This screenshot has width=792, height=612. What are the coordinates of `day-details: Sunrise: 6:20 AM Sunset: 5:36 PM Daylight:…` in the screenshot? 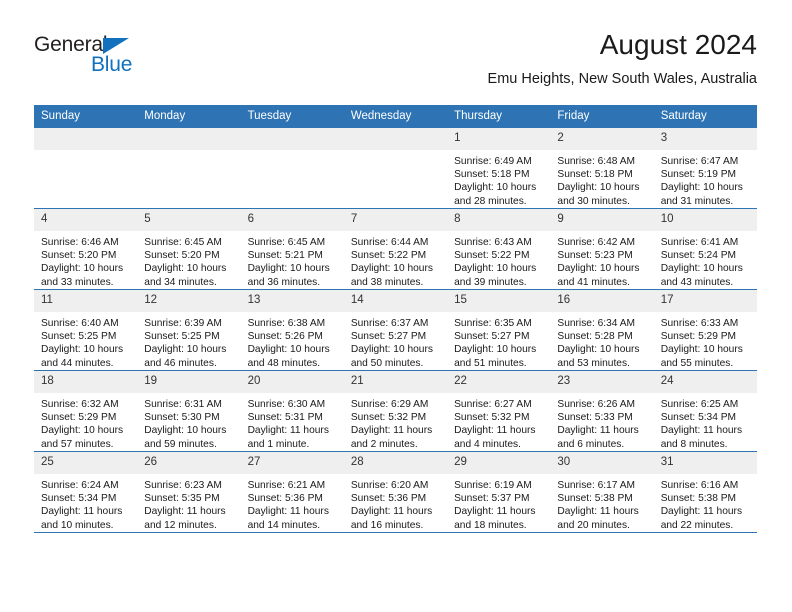 It's located at (395, 503).